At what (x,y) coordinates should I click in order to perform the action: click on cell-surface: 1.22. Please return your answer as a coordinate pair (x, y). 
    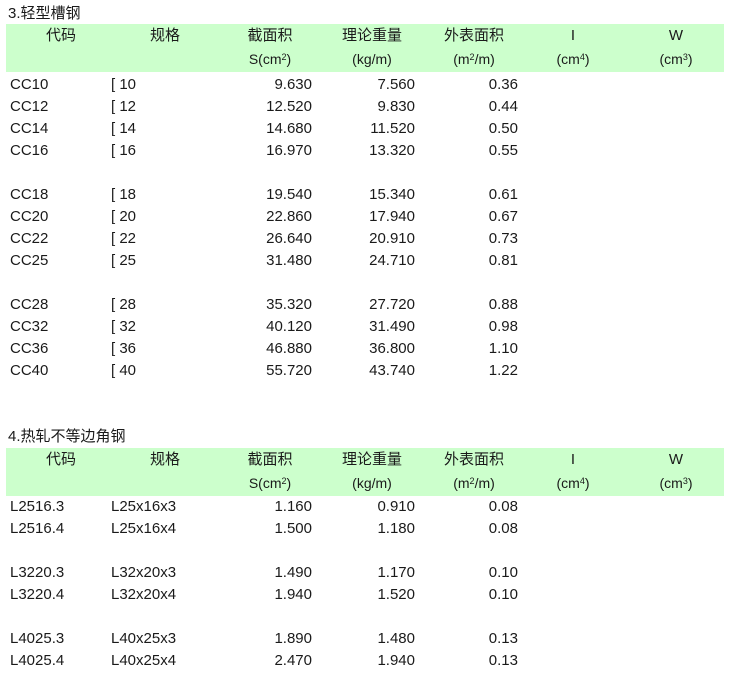
    Looking at the image, I should click on (503, 370).